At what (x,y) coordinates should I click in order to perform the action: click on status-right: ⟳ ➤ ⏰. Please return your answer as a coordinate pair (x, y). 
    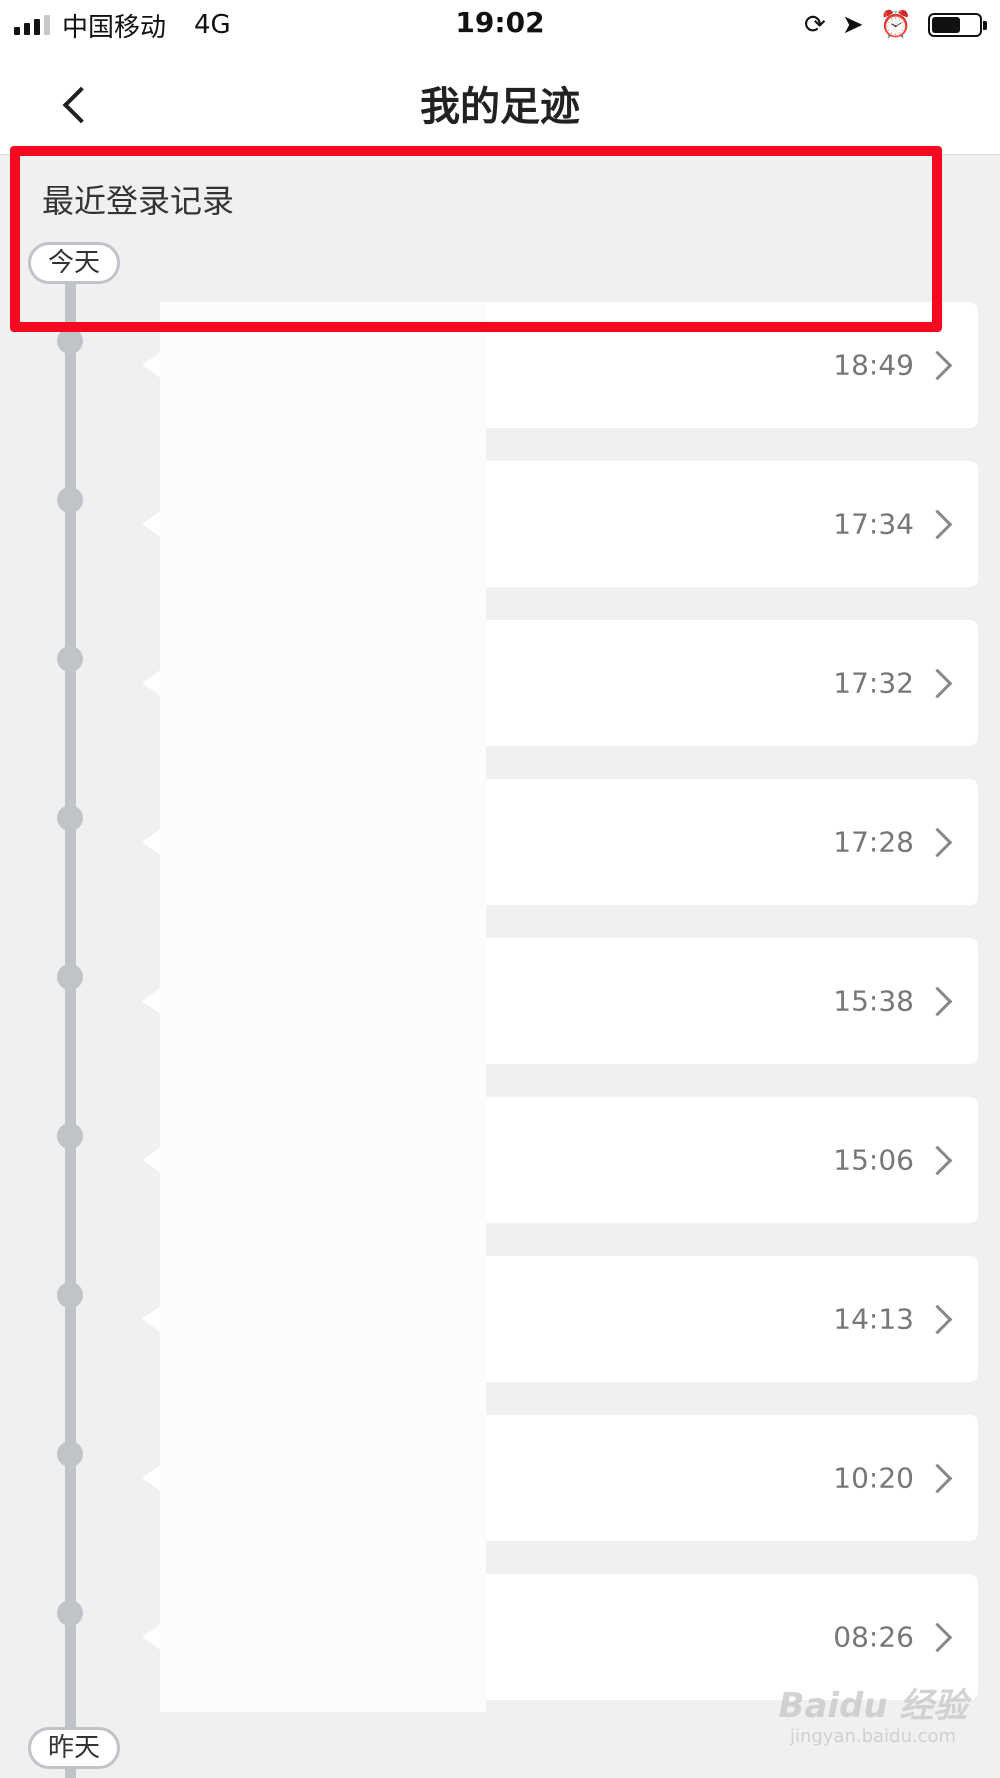
    Looking at the image, I should click on (895, 25).